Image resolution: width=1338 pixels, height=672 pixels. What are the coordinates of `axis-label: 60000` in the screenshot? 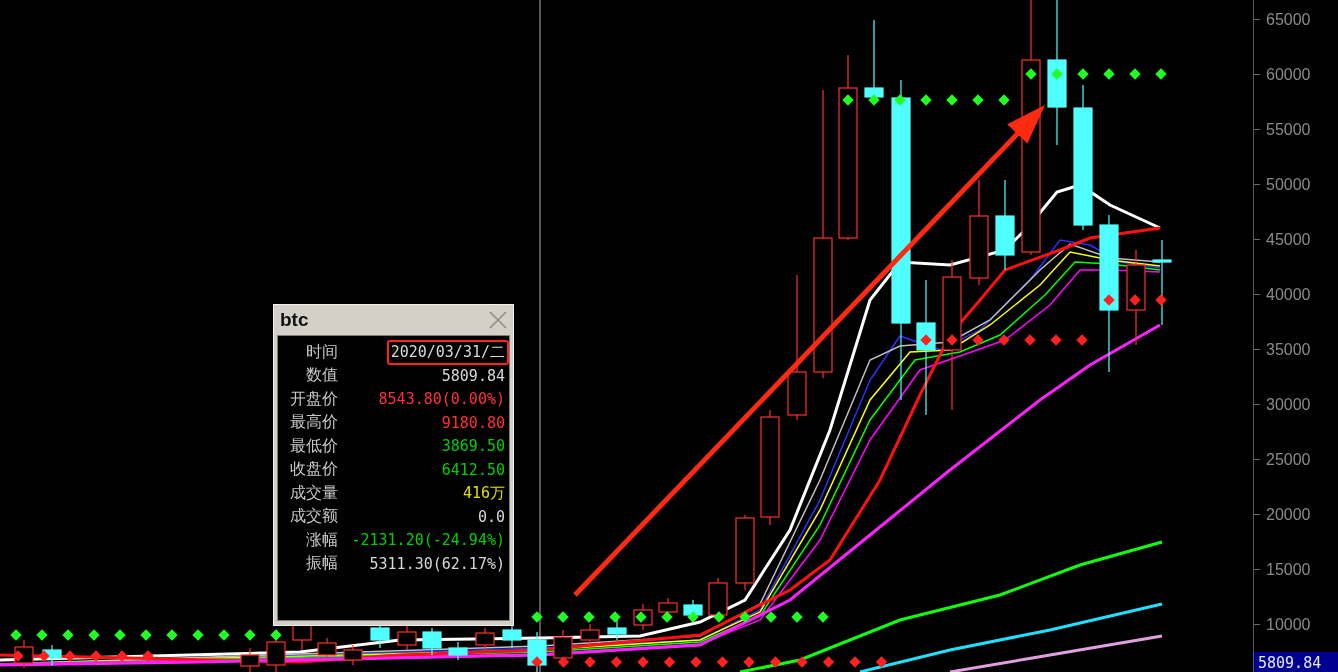 It's located at (1288, 74).